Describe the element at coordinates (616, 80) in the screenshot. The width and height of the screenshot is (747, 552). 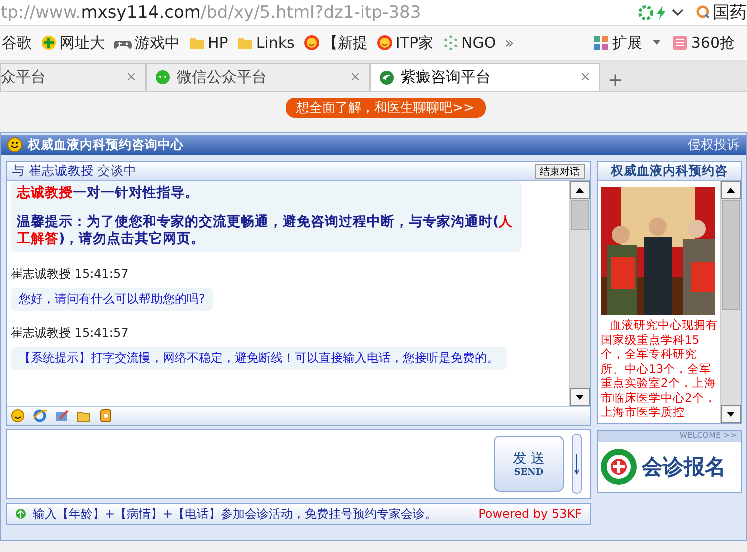
I see `new-tab-button: +` at that location.